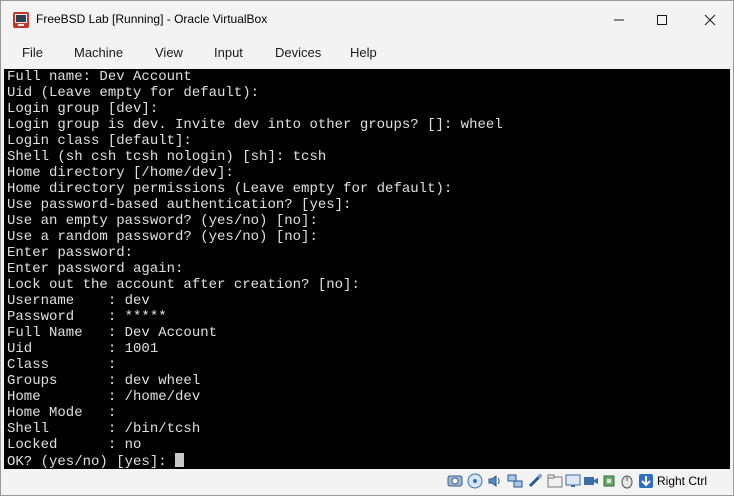  Describe the element at coordinates (91, 461) in the screenshot. I see `console-prompt: OK? (yes/no) [yes]:` at that location.